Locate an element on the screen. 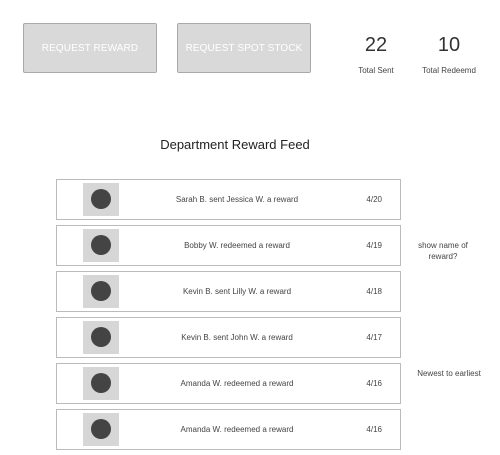  request-spot-stock-button: REQUEST SPOT STOCK is located at coordinates (244, 48).